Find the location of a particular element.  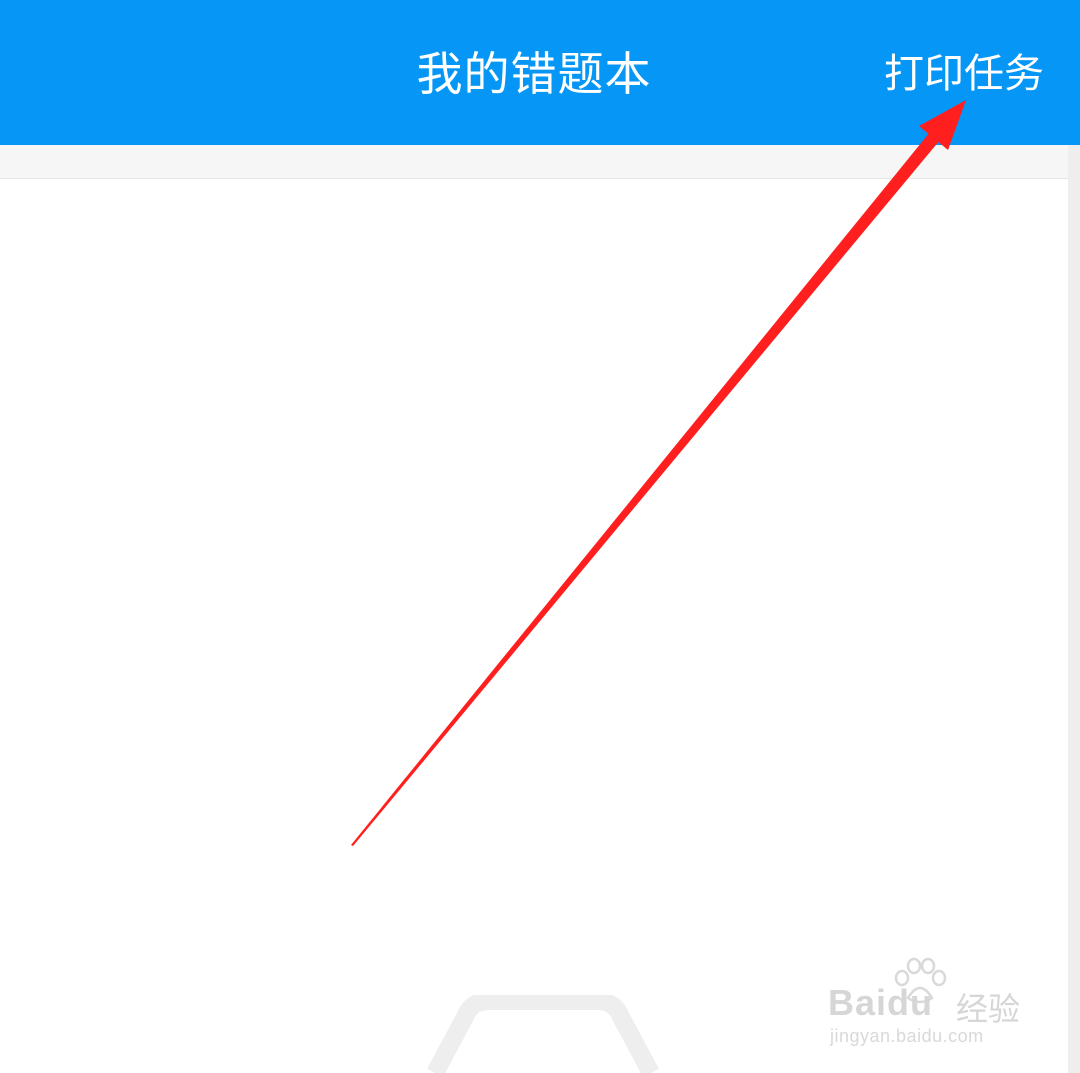

print-tasks-button: 打印任务 is located at coordinates (964, 74).